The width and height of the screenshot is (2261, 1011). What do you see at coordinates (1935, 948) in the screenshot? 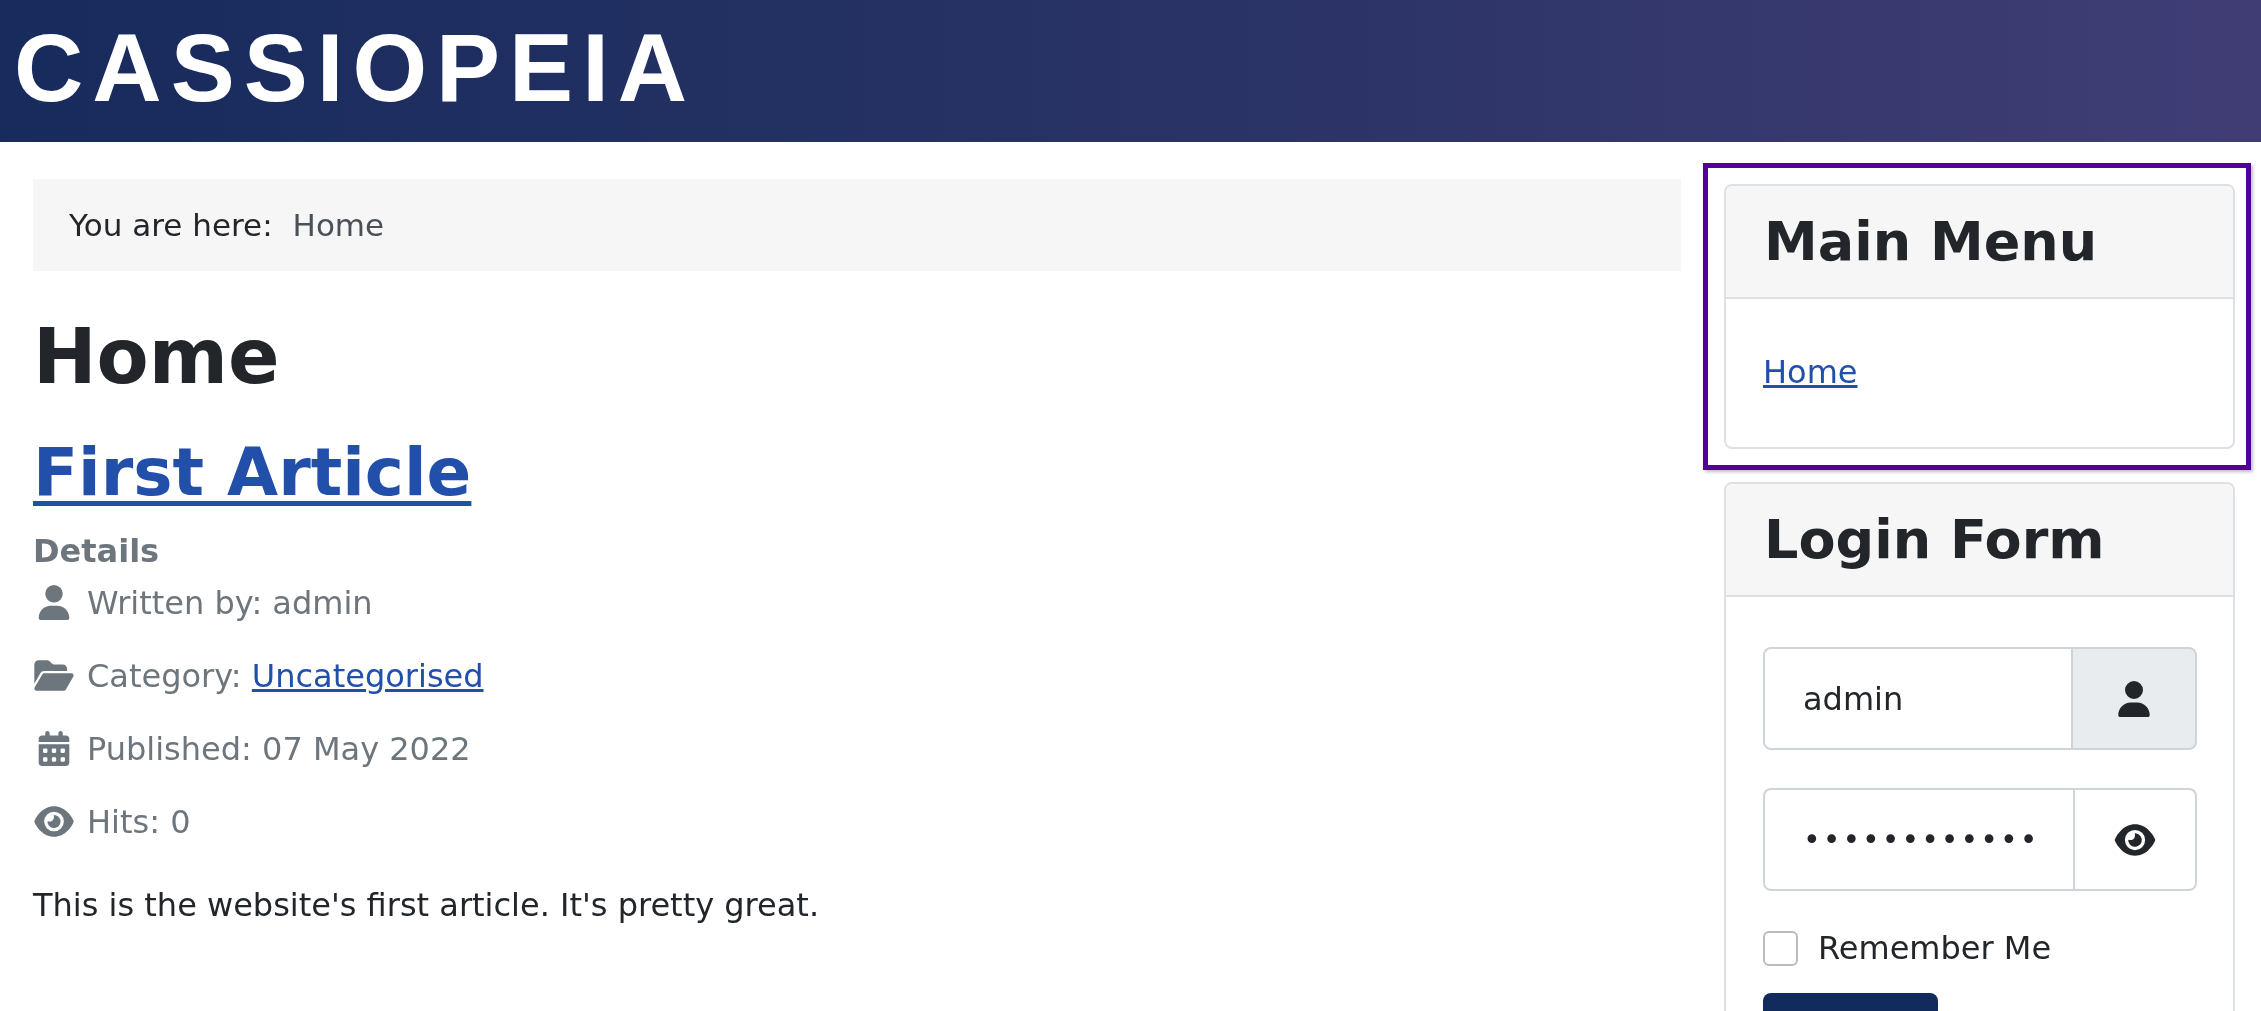
I see `remember-label: Remember Me` at bounding box center [1935, 948].